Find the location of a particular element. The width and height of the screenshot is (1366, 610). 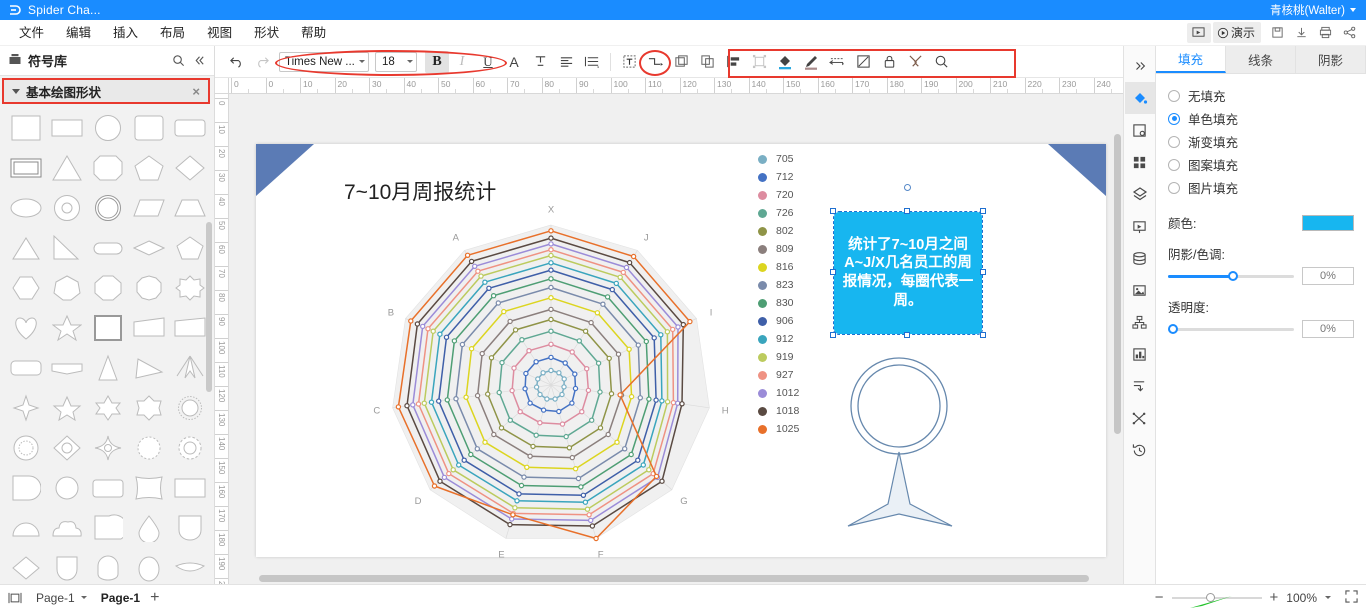

share-icon is located at coordinates (1349, 33).